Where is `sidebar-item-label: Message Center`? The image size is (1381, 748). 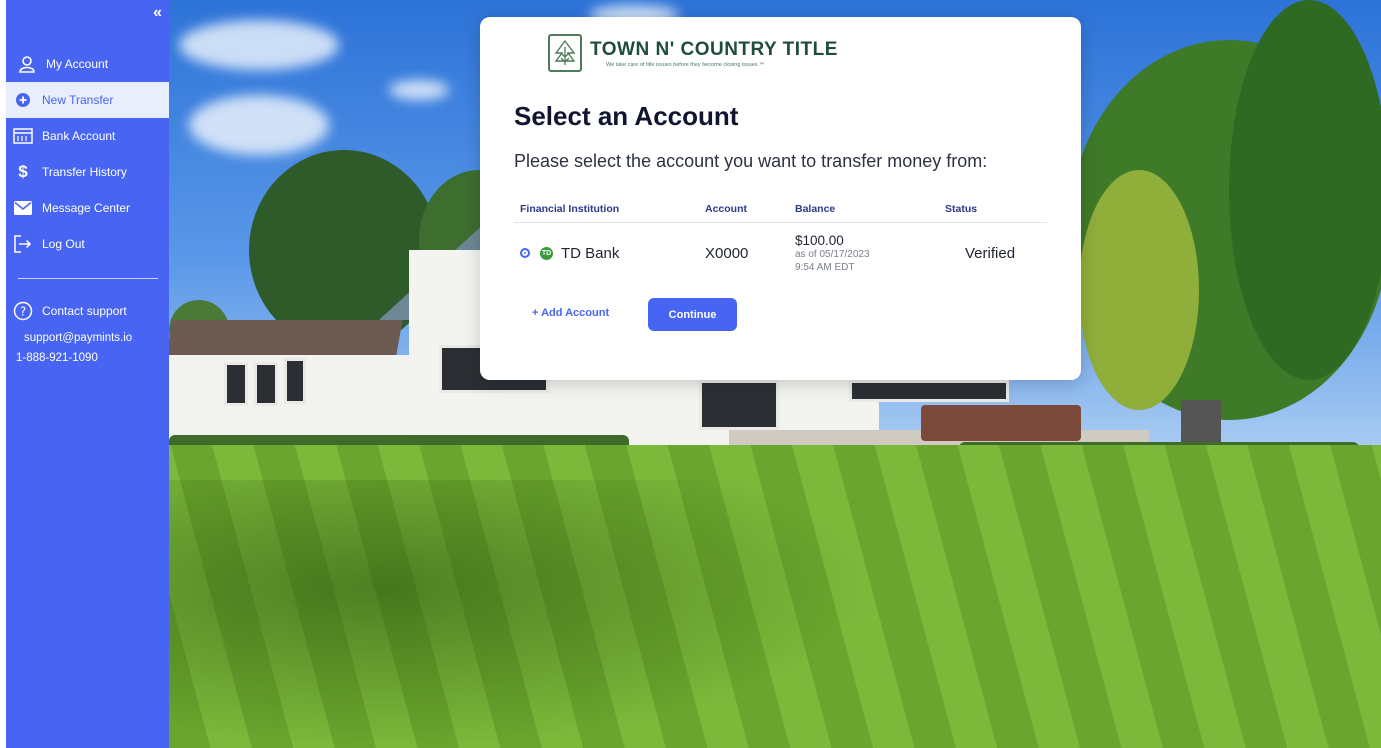
sidebar-item-label: Message Center is located at coordinates (86, 208).